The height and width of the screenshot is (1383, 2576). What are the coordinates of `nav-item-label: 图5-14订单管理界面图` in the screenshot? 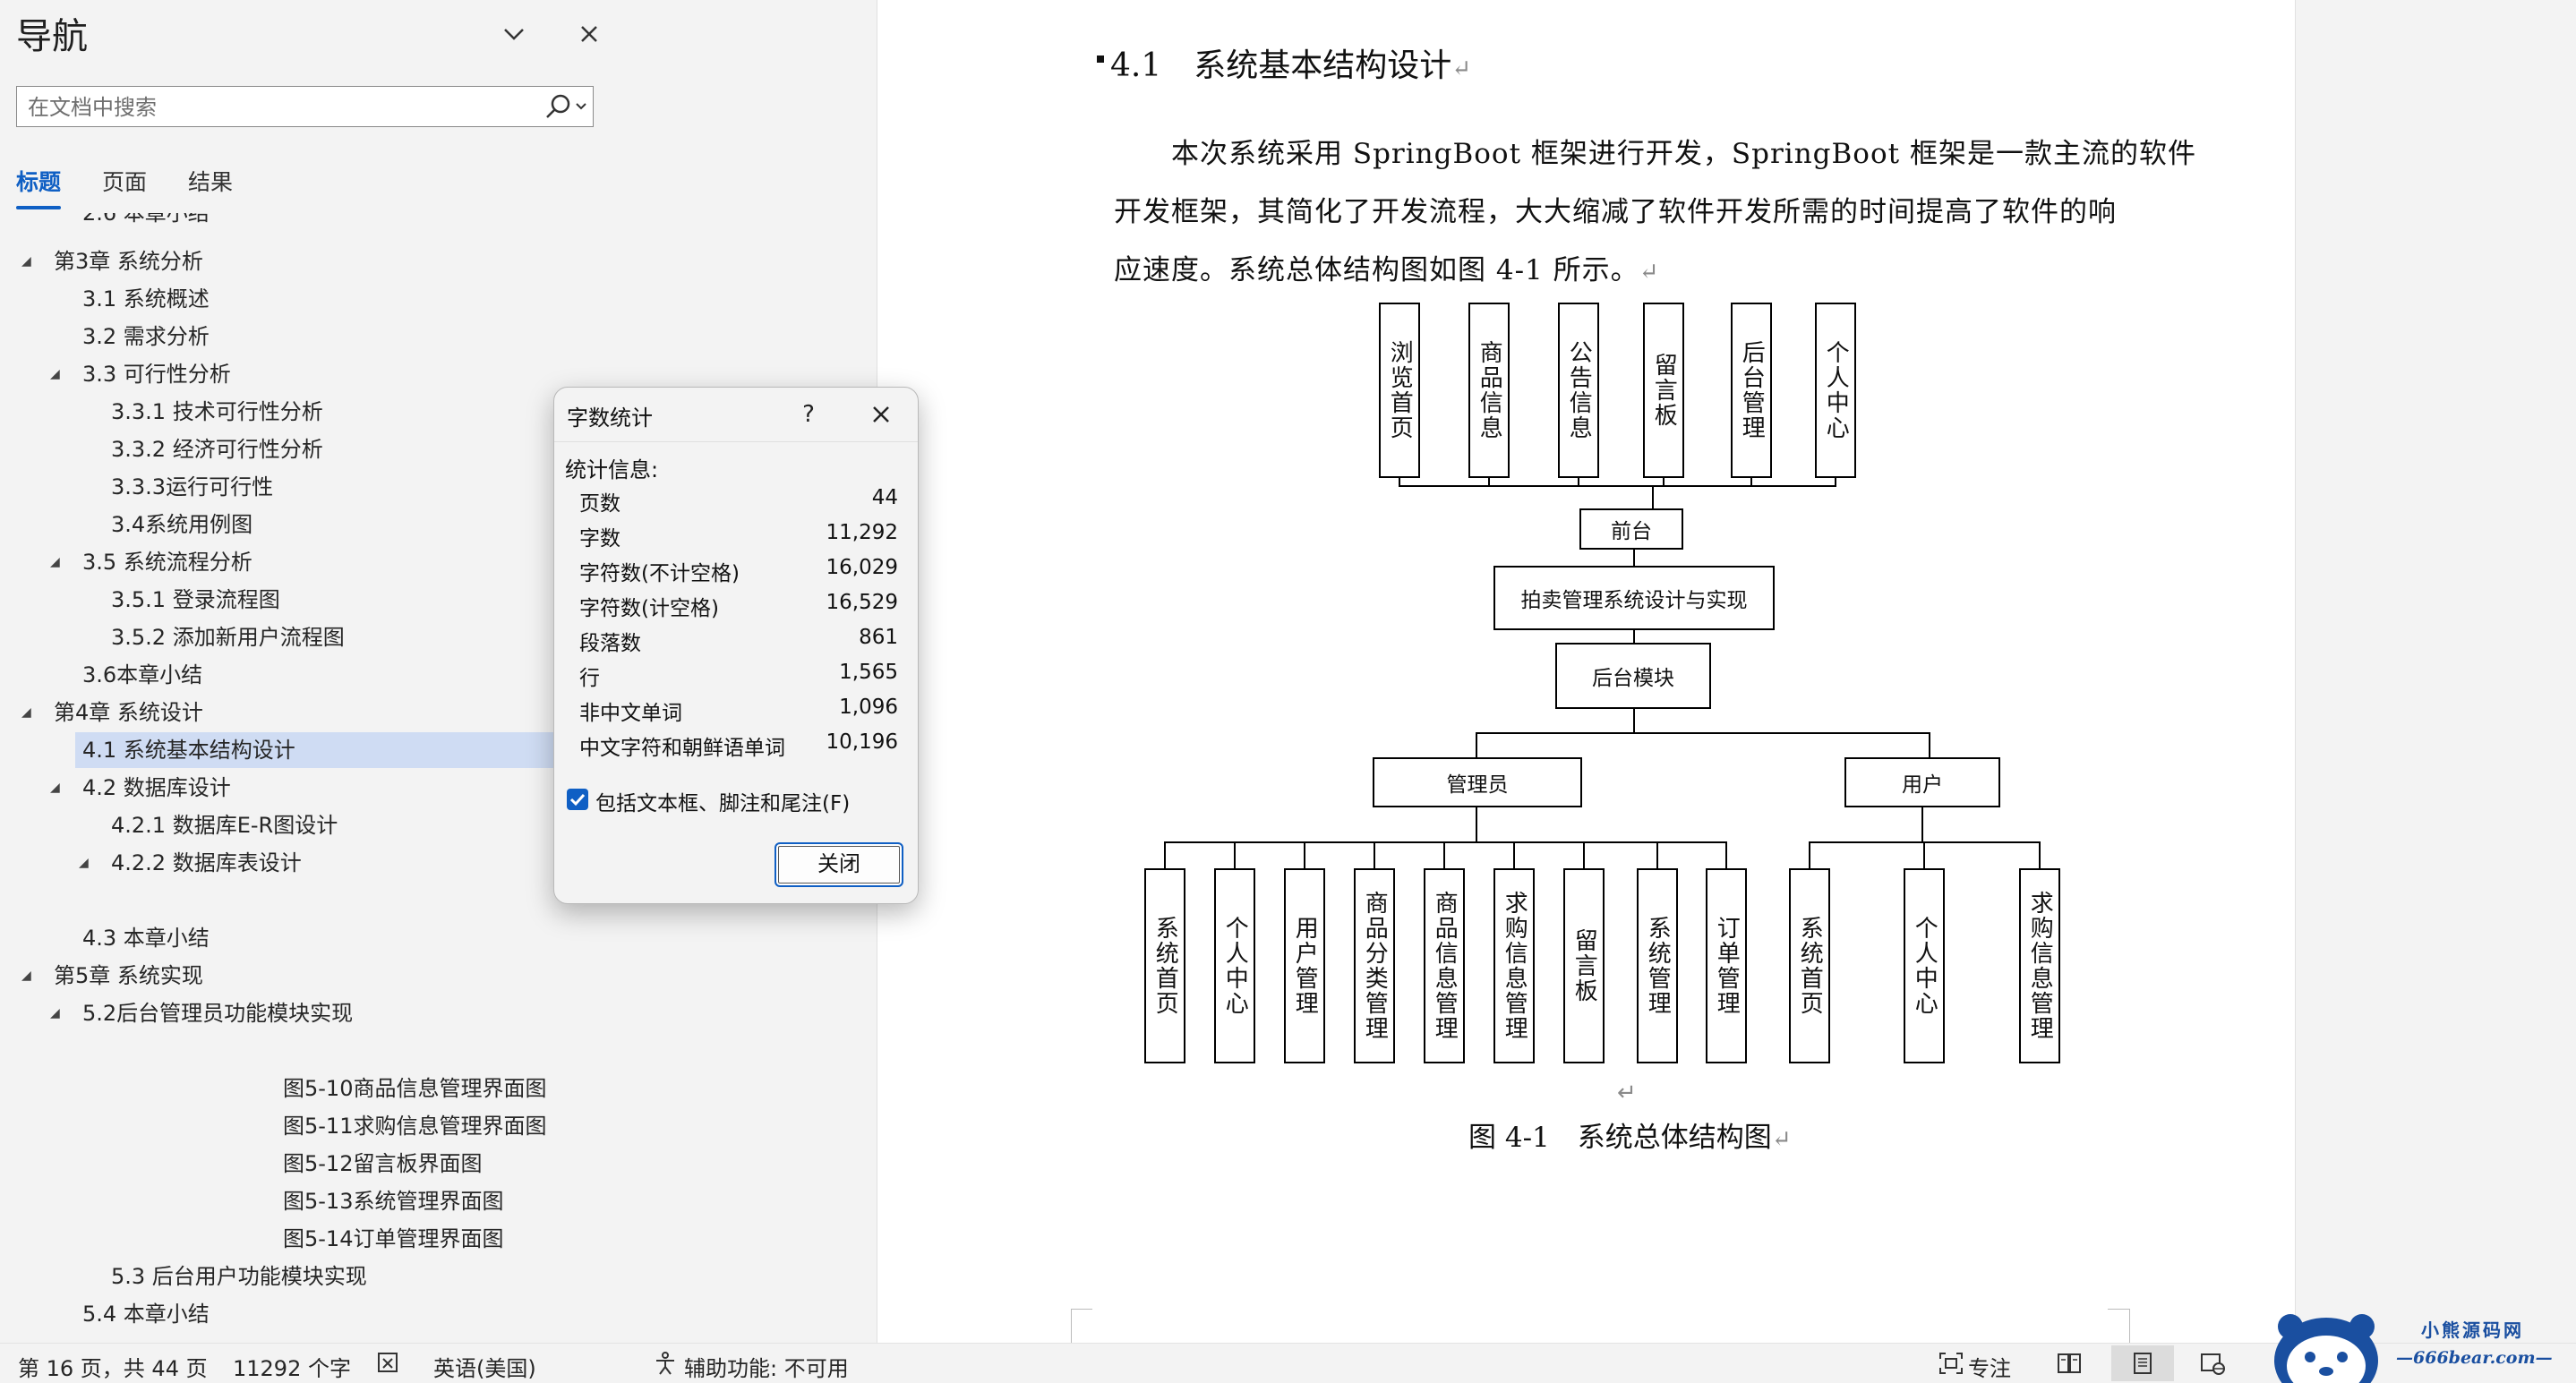 It's located at (393, 1238).